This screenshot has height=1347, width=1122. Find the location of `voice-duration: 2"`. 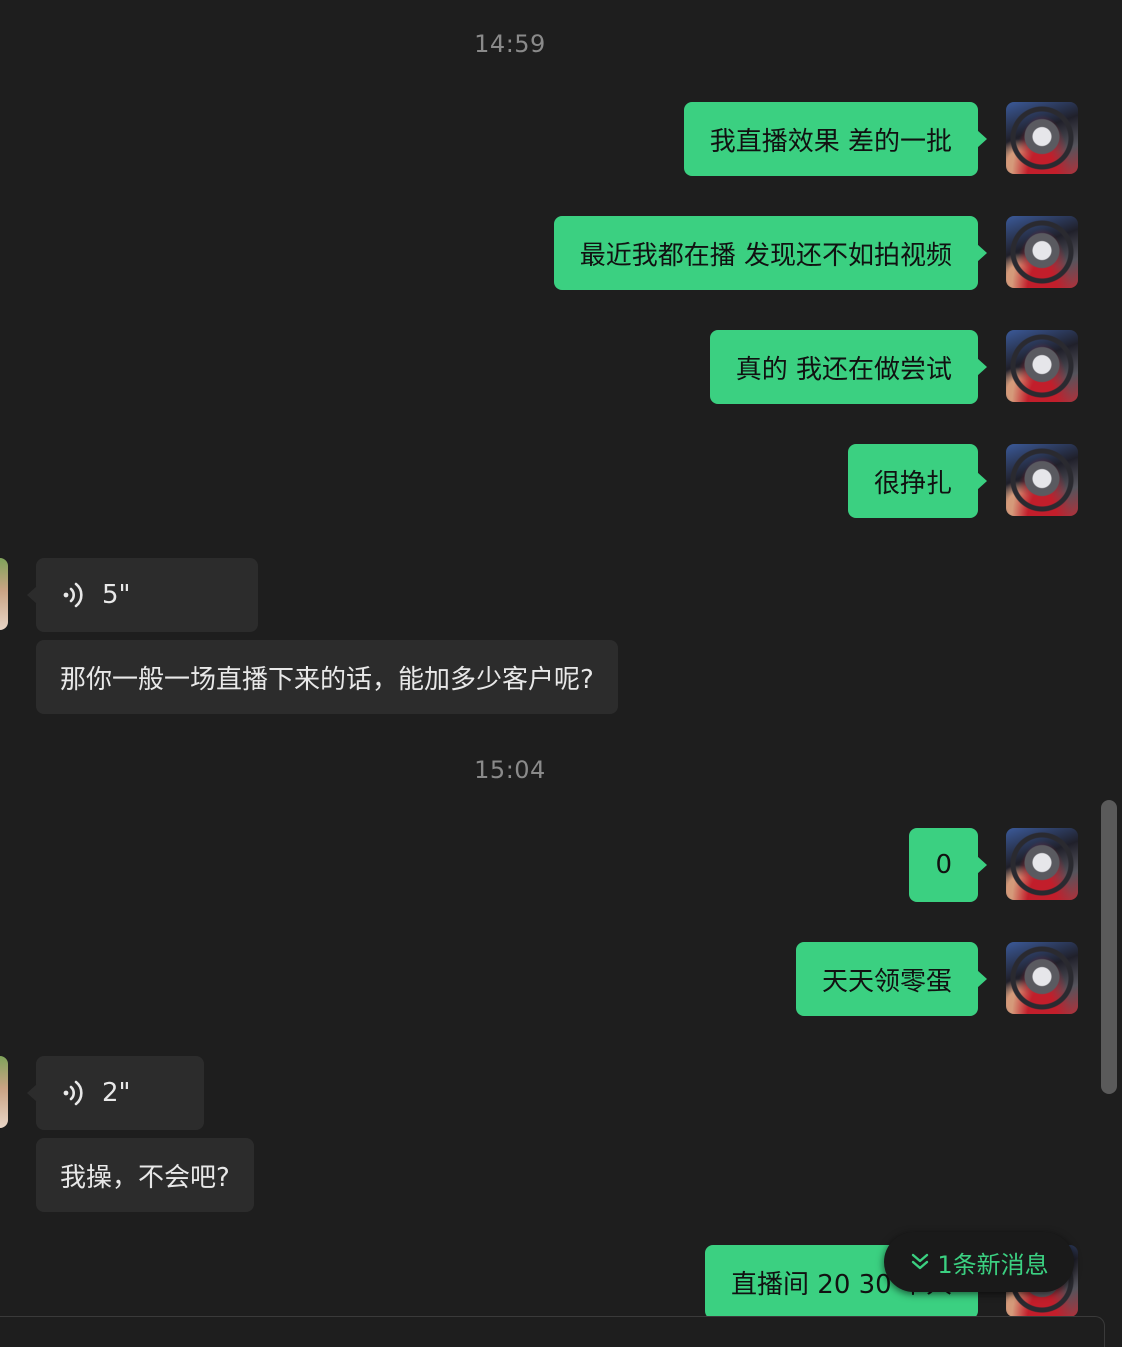

voice-duration: 2" is located at coordinates (116, 1093).